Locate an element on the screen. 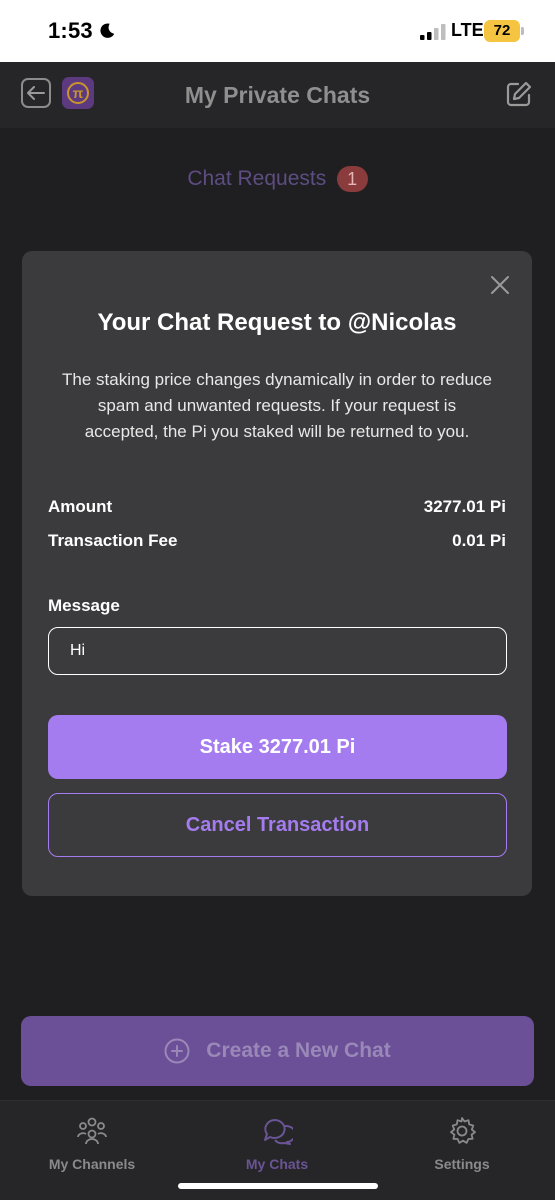 The height and width of the screenshot is (1200, 555). plus-circle-icon is located at coordinates (177, 1051).